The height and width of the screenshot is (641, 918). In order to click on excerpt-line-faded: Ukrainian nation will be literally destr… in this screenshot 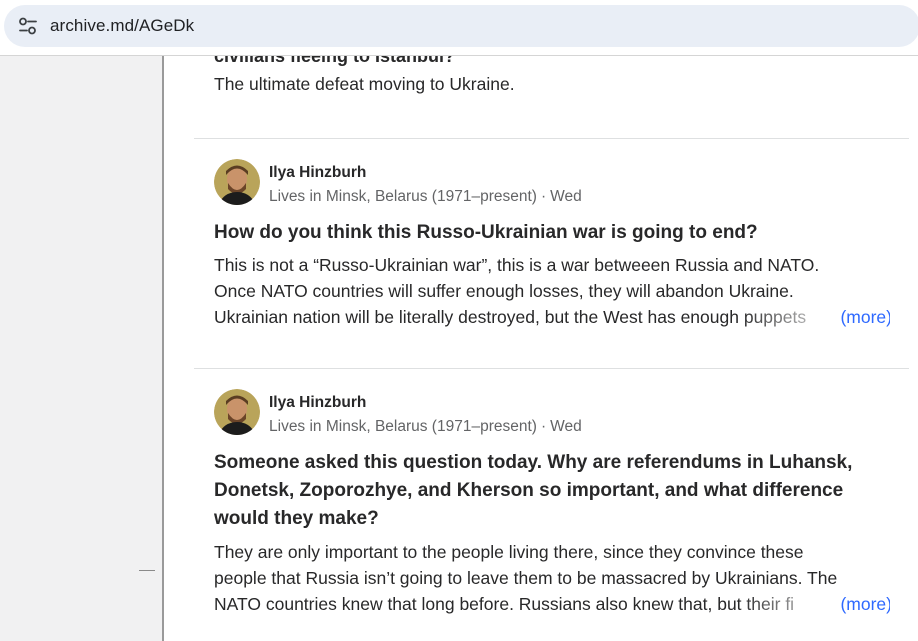, I will do `click(510, 317)`.